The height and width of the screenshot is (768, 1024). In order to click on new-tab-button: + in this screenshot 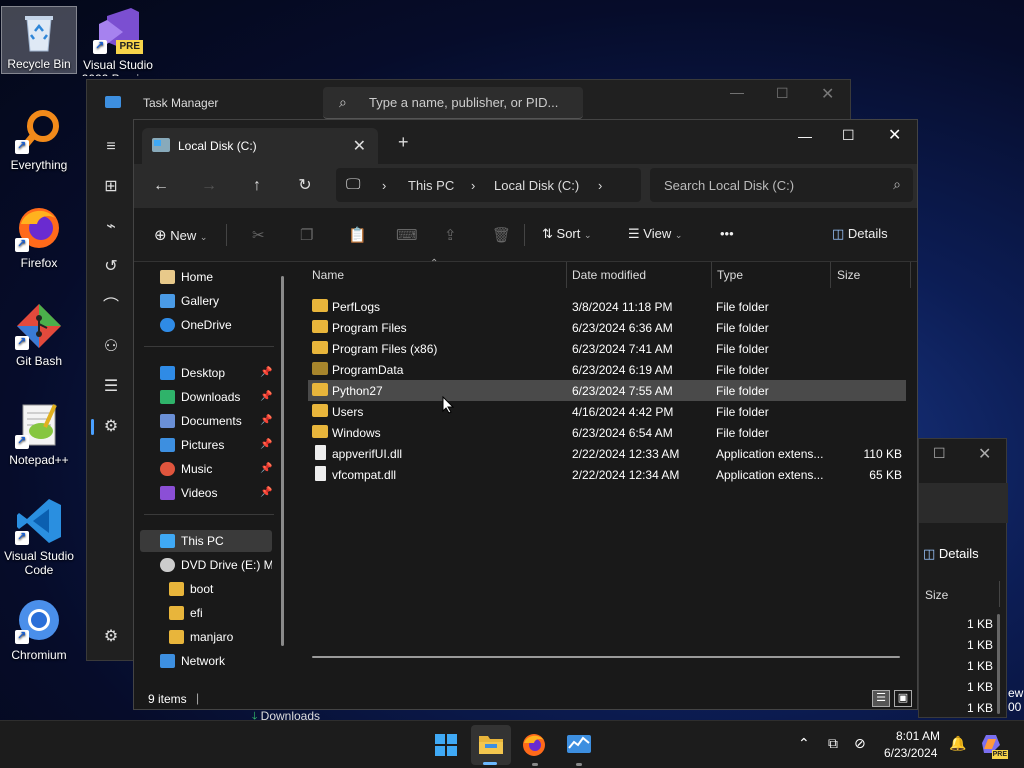, I will do `click(403, 142)`.